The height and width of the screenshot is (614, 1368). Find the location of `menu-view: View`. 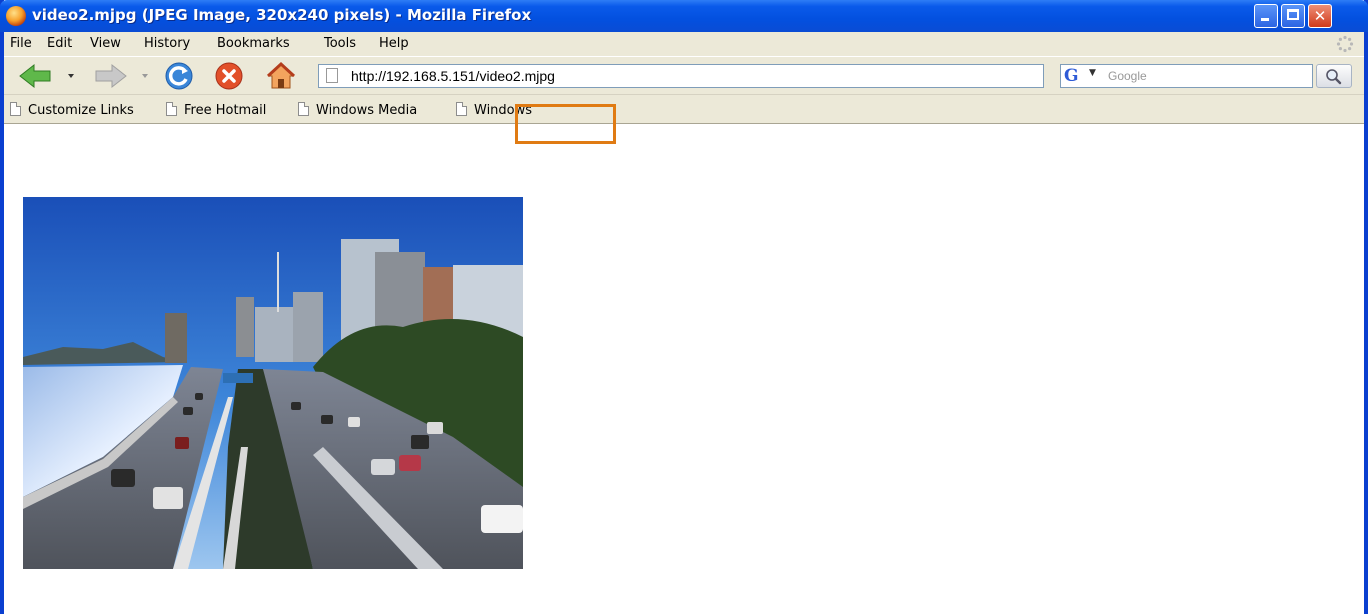

menu-view: View is located at coordinates (105, 43).